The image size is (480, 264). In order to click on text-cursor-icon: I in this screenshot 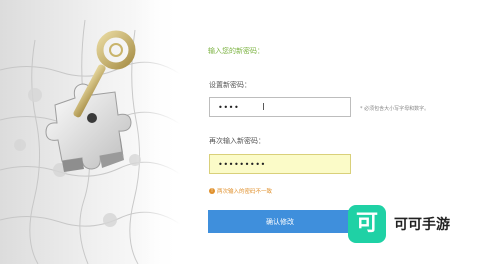, I will do `click(263, 107)`.